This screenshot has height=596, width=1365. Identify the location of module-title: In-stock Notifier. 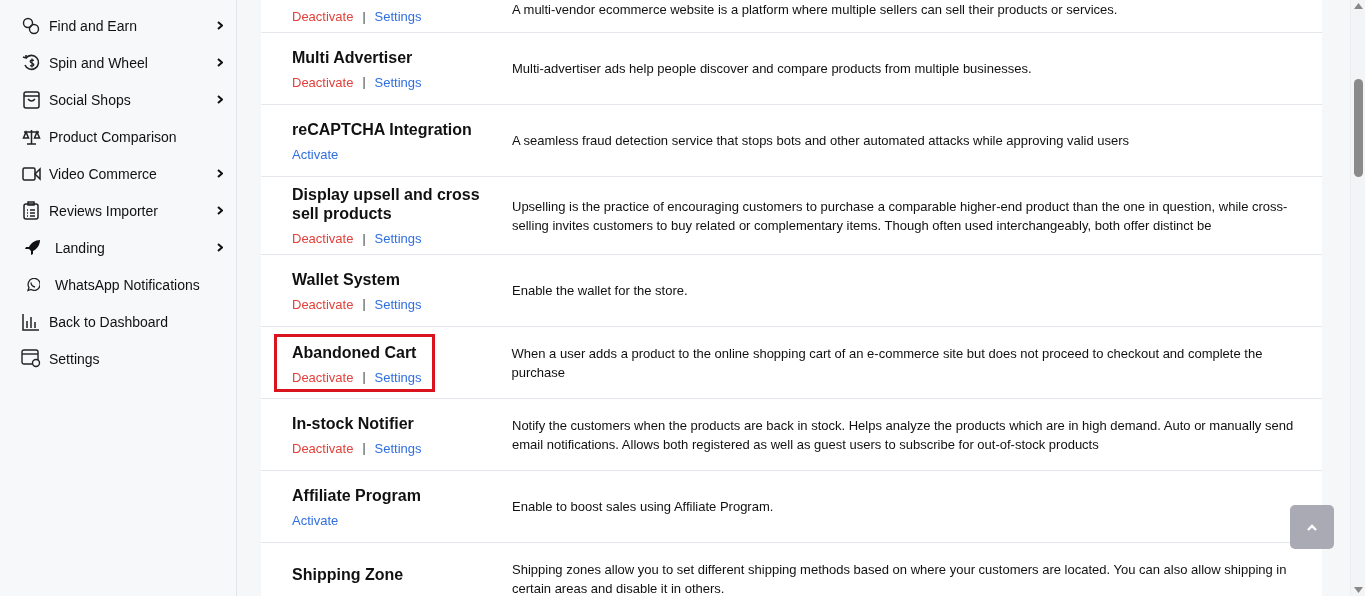
(353, 423).